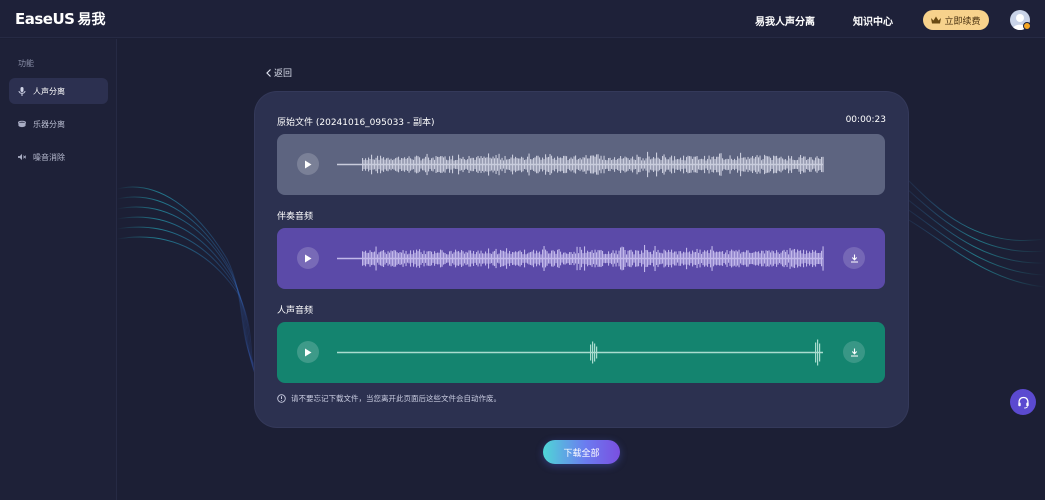  What do you see at coordinates (581, 352) in the screenshot?
I see `vocals-waveform` at bounding box center [581, 352].